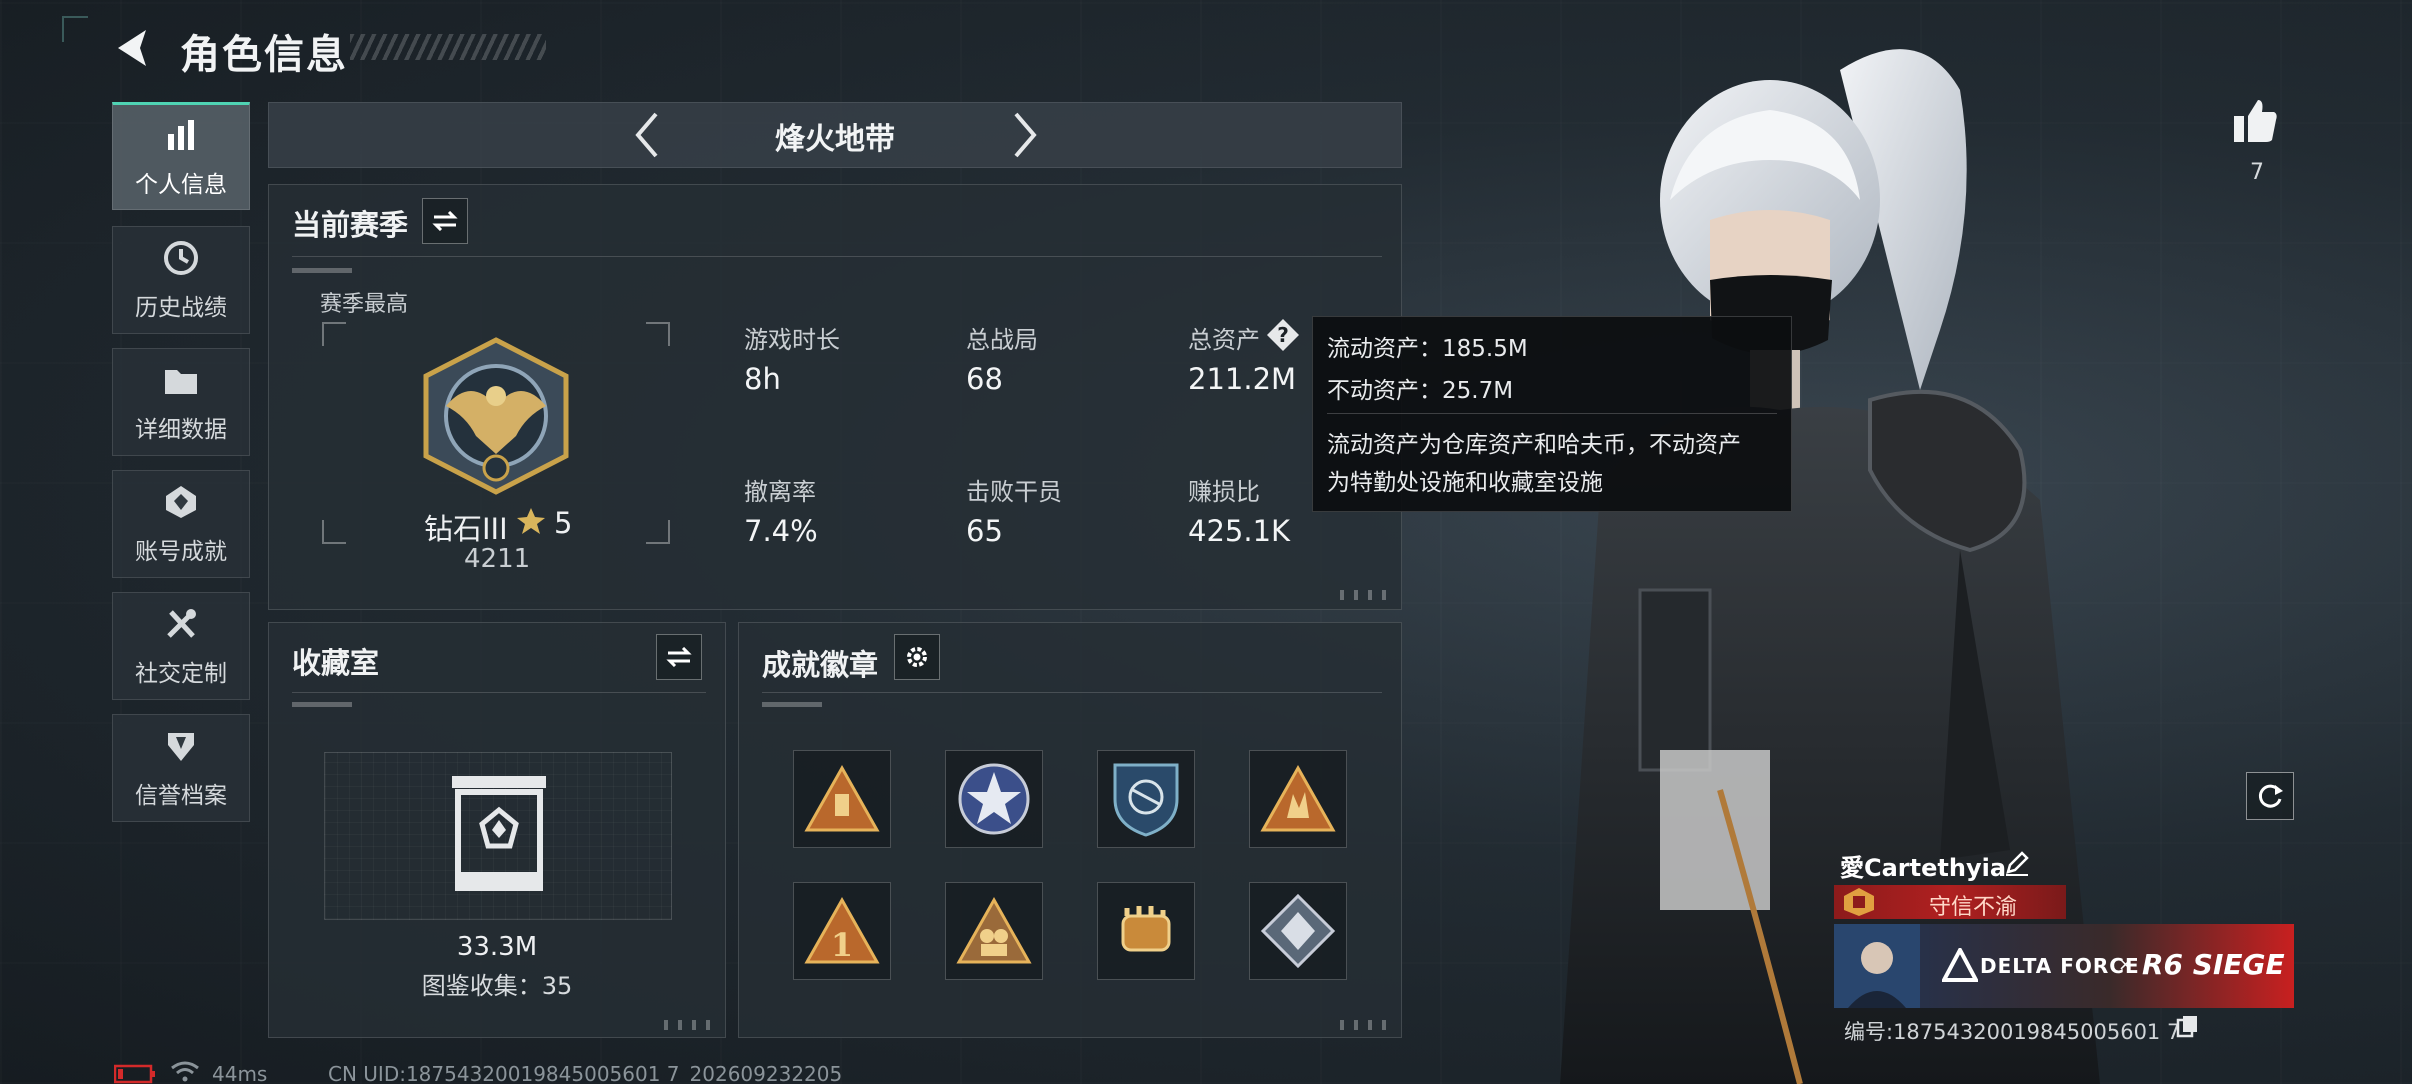  I want to click on swap-season-button, so click(445, 221).